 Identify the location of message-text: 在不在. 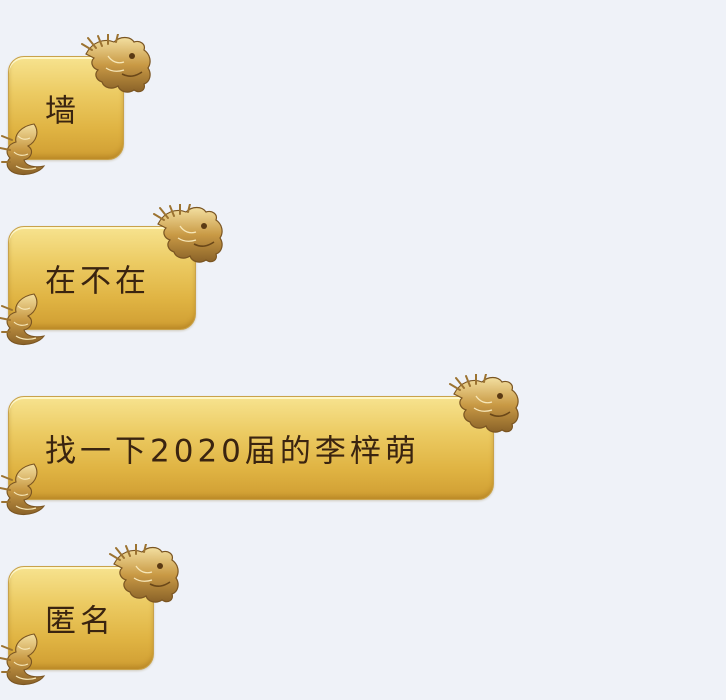
(97, 281).